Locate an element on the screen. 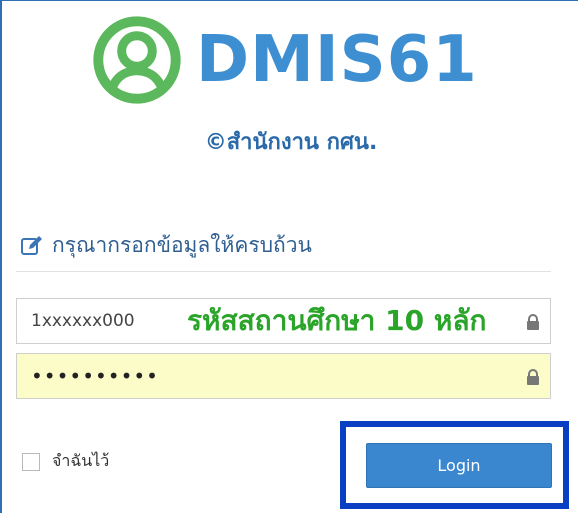  form-prompt: กรุณากรอกข้อมูลให้ครบถ้วน is located at coordinates (166, 245).